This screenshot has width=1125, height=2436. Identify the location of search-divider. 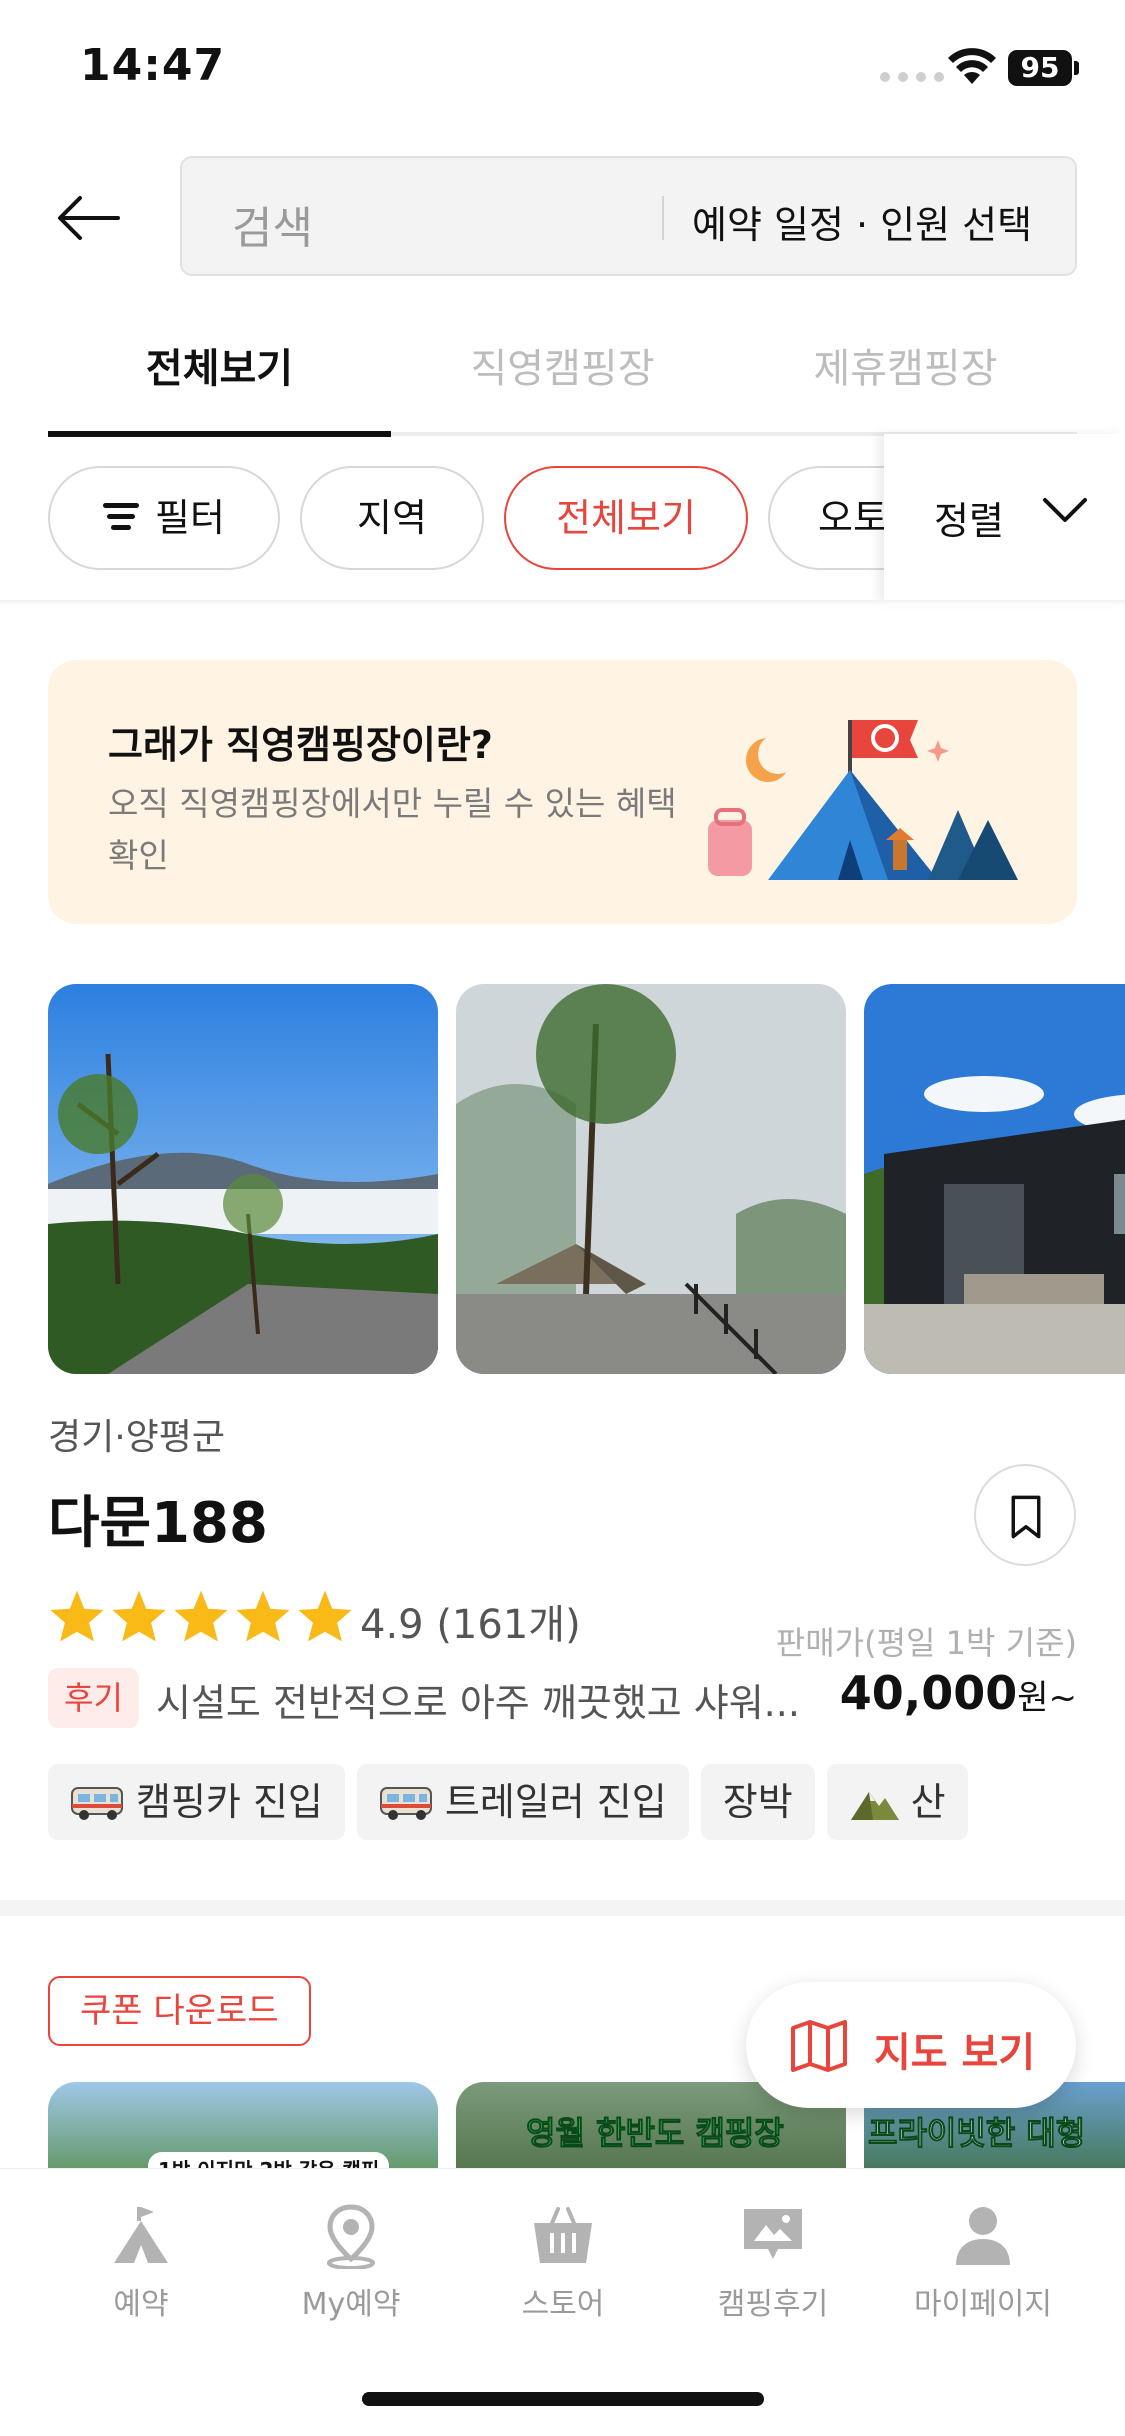
(663, 218).